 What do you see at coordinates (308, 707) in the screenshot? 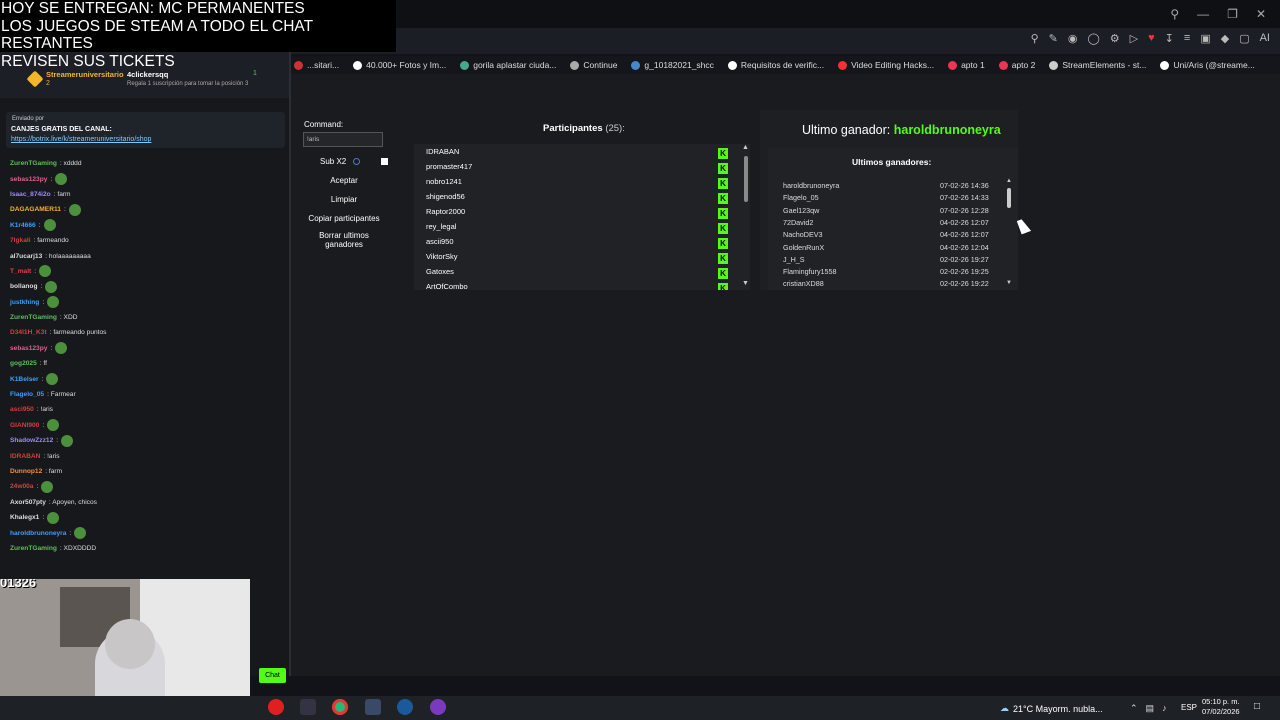
I see `app-icon` at bounding box center [308, 707].